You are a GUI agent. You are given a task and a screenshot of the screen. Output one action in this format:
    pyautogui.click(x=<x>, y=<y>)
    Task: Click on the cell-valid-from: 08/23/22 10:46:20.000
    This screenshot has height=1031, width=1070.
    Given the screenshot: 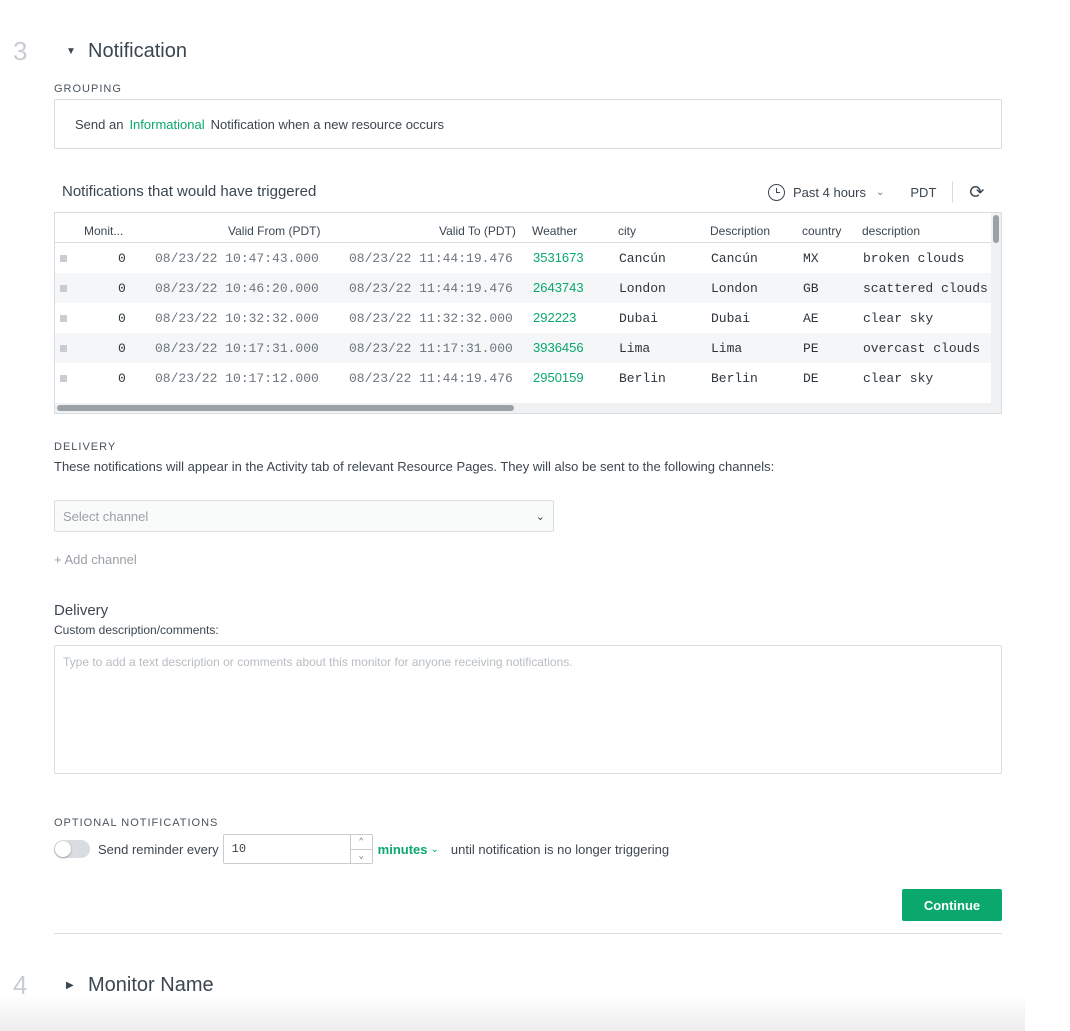 What is the action you would take?
    pyautogui.click(x=237, y=288)
    